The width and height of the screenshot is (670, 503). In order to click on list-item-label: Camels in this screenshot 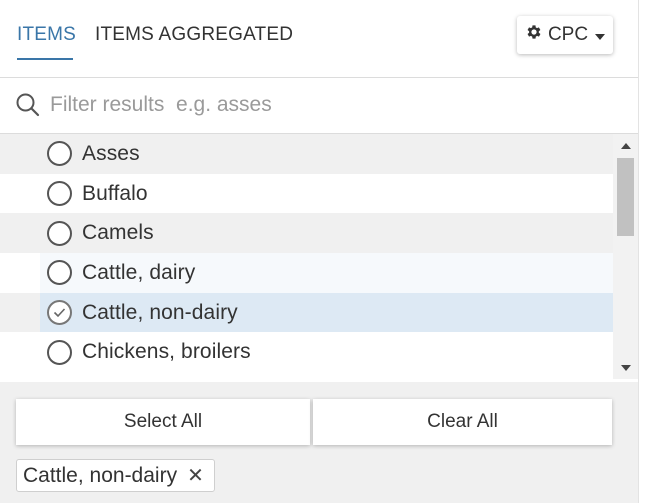, I will do `click(118, 233)`.